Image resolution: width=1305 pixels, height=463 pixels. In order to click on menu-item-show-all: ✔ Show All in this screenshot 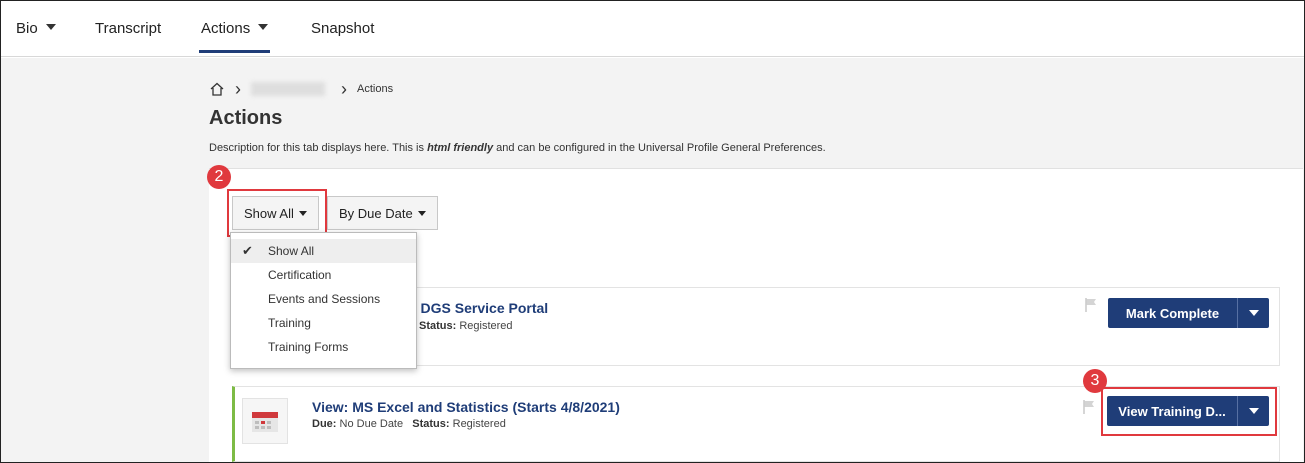, I will do `click(323, 251)`.